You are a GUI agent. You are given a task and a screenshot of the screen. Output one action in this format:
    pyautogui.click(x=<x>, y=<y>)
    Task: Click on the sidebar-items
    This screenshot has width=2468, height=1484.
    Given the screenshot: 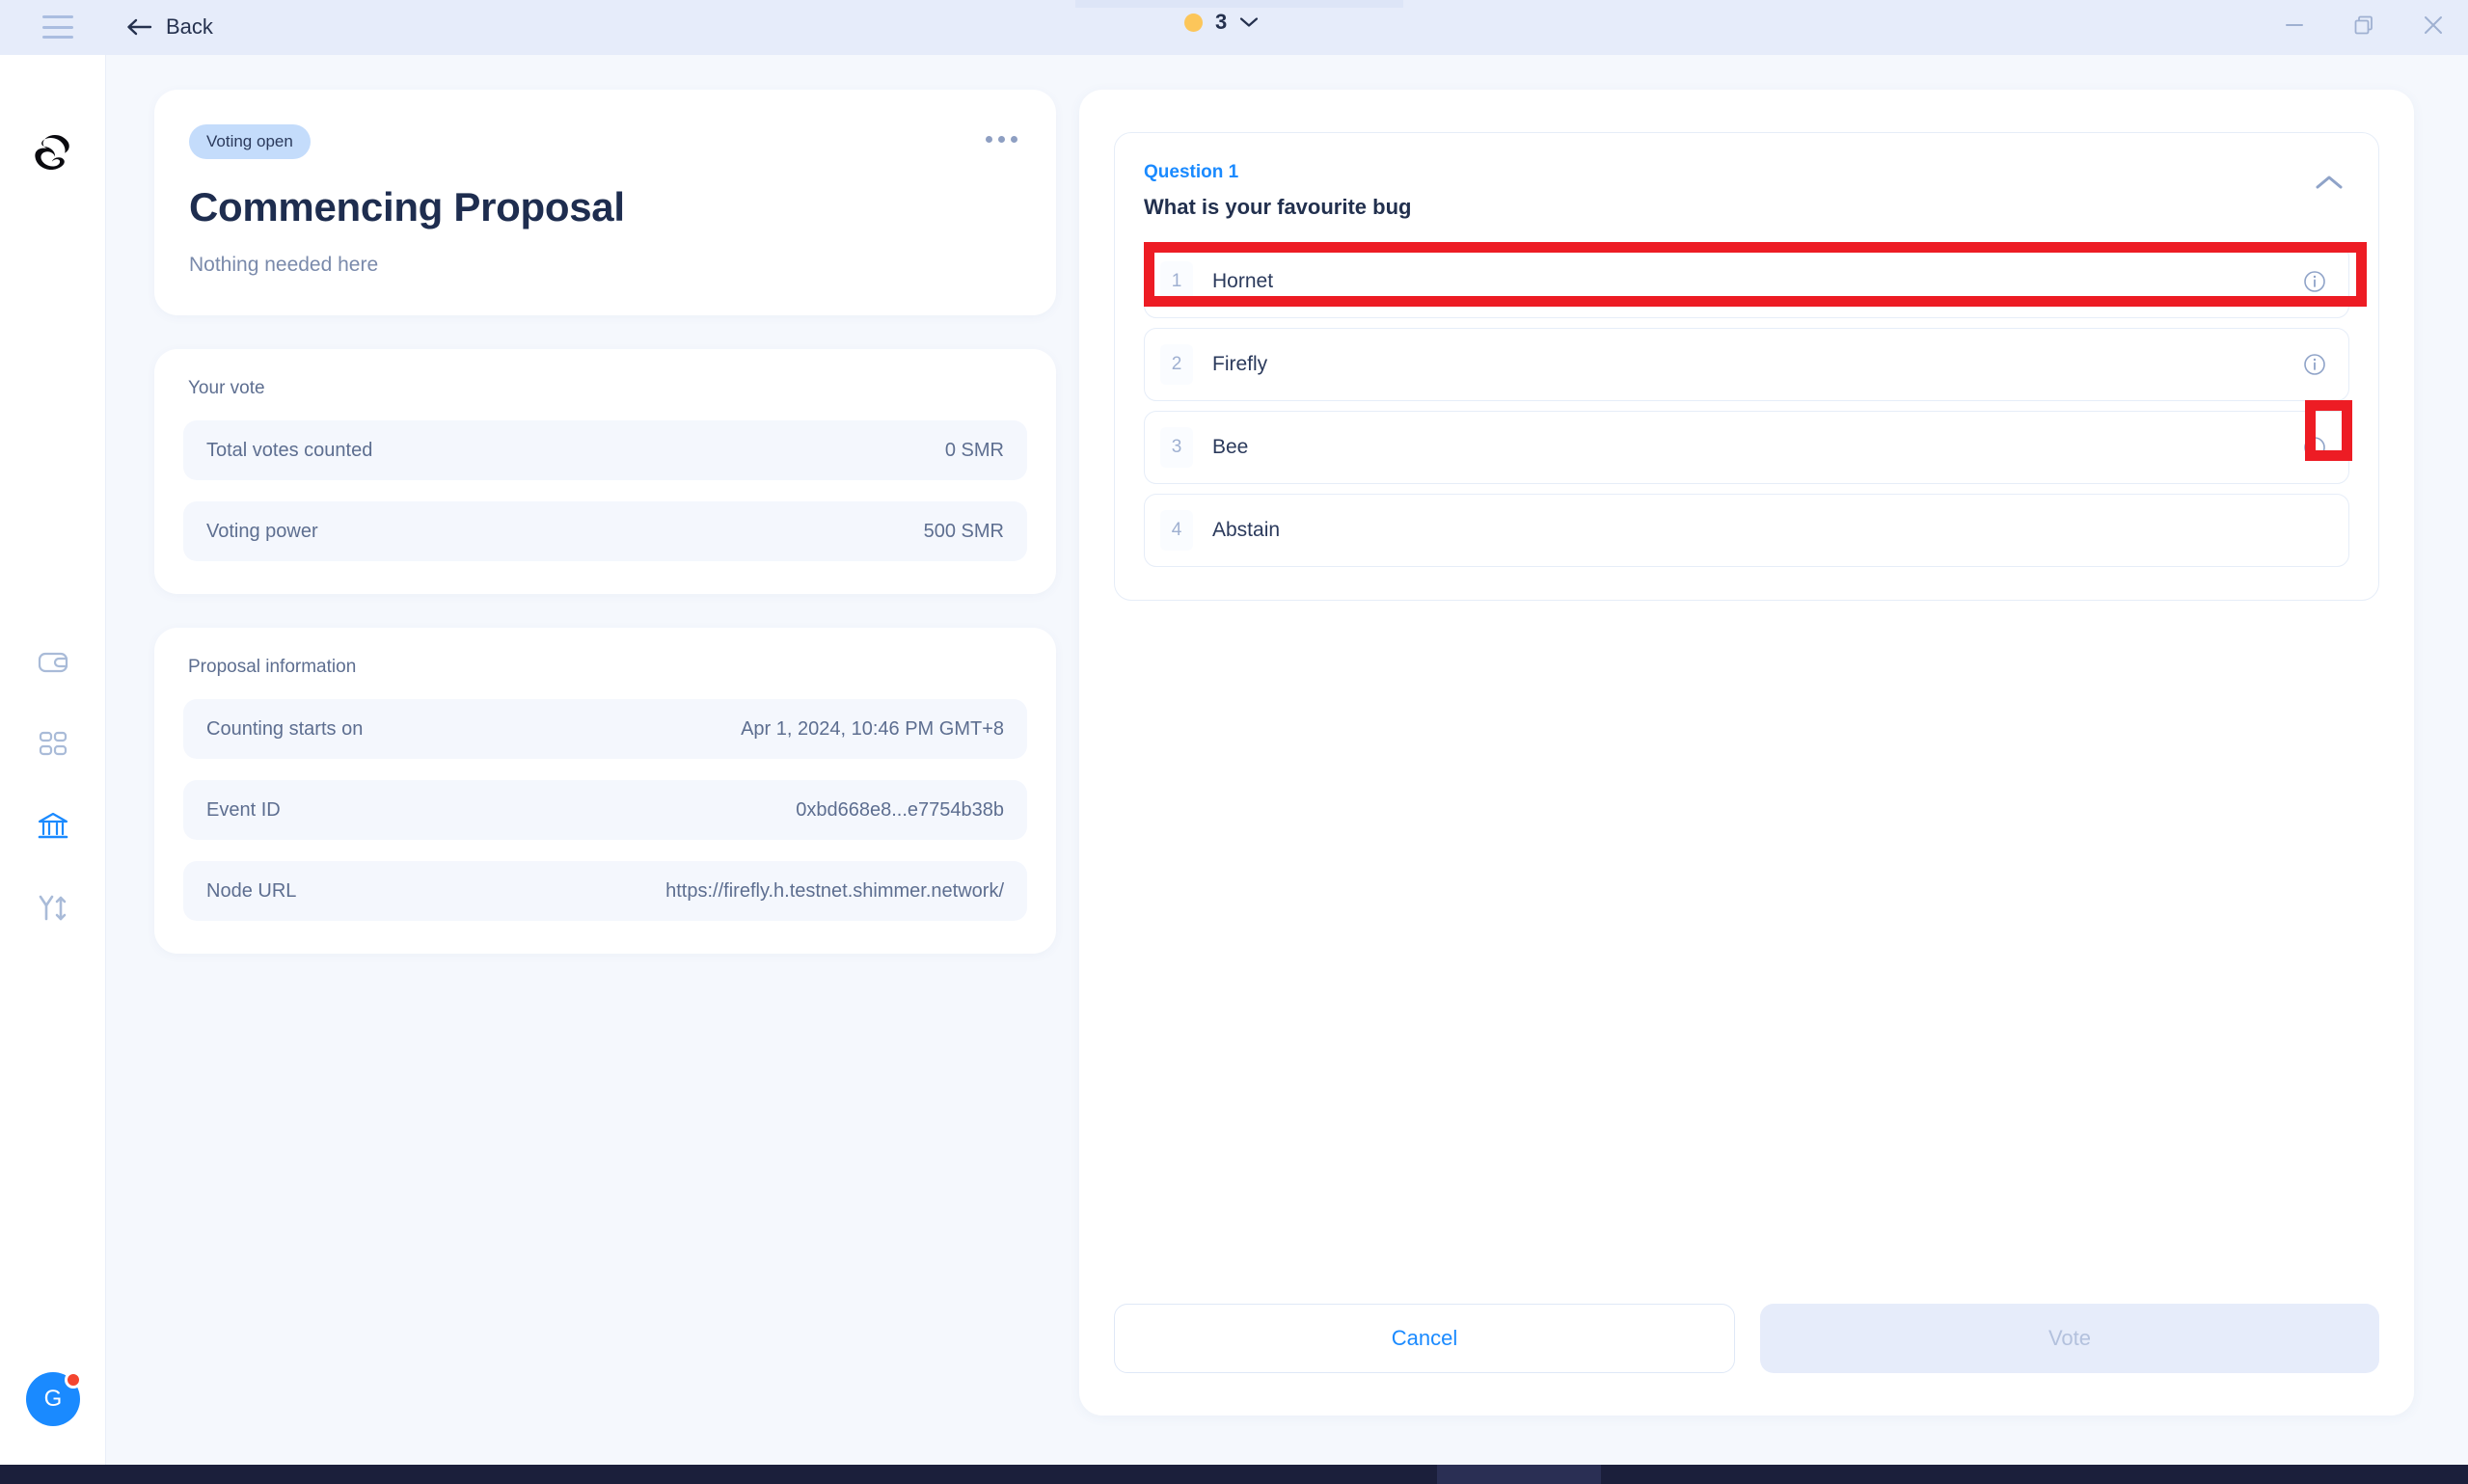 What is the action you would take?
    pyautogui.click(x=53, y=788)
    